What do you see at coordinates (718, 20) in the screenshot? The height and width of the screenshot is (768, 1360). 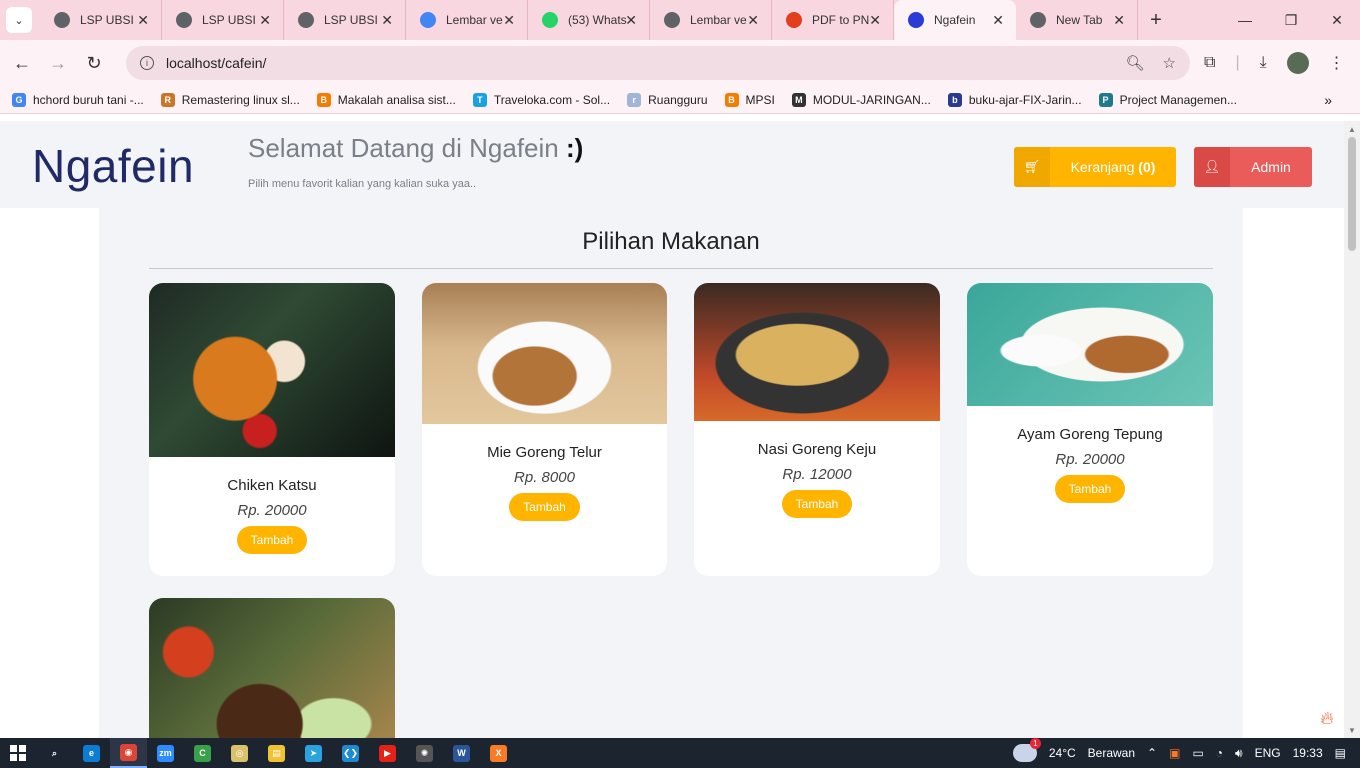 I see `tab-title: Lembar ve` at bounding box center [718, 20].